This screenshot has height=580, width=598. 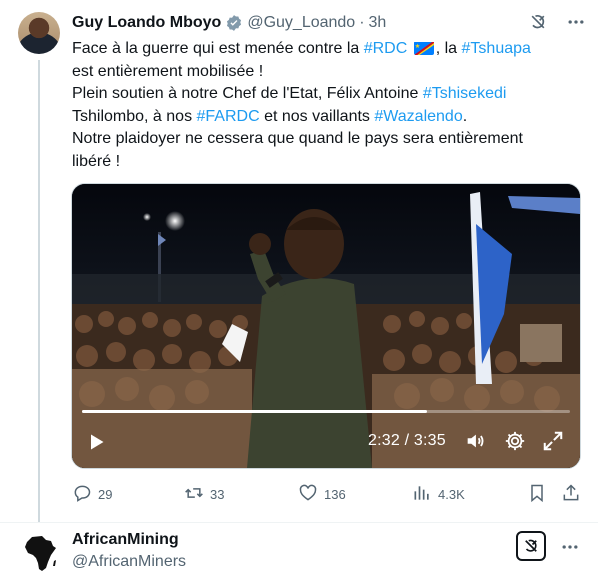 I want to click on views-count: 4.3K, so click(x=451, y=494).